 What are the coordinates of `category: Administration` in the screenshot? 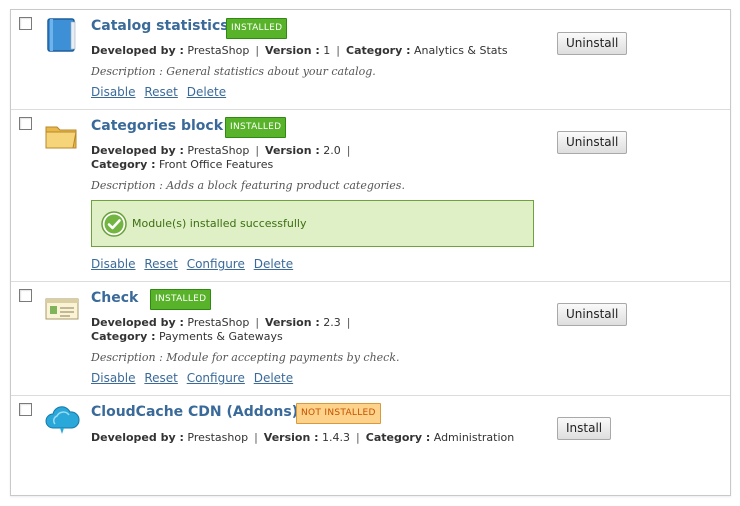 It's located at (474, 437).